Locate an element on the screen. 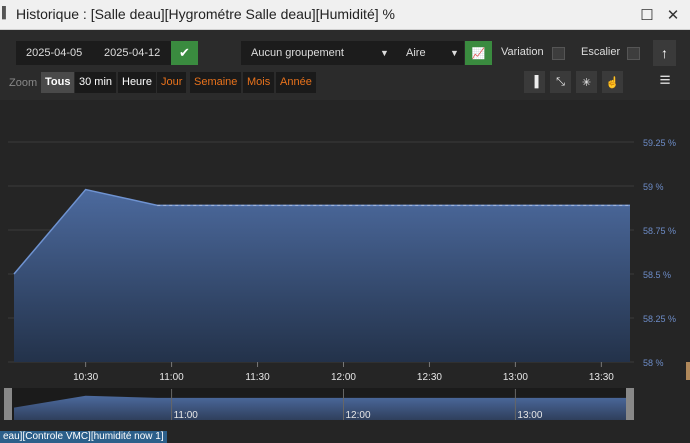  y-tick-label: 59 % is located at coordinates (653, 187).